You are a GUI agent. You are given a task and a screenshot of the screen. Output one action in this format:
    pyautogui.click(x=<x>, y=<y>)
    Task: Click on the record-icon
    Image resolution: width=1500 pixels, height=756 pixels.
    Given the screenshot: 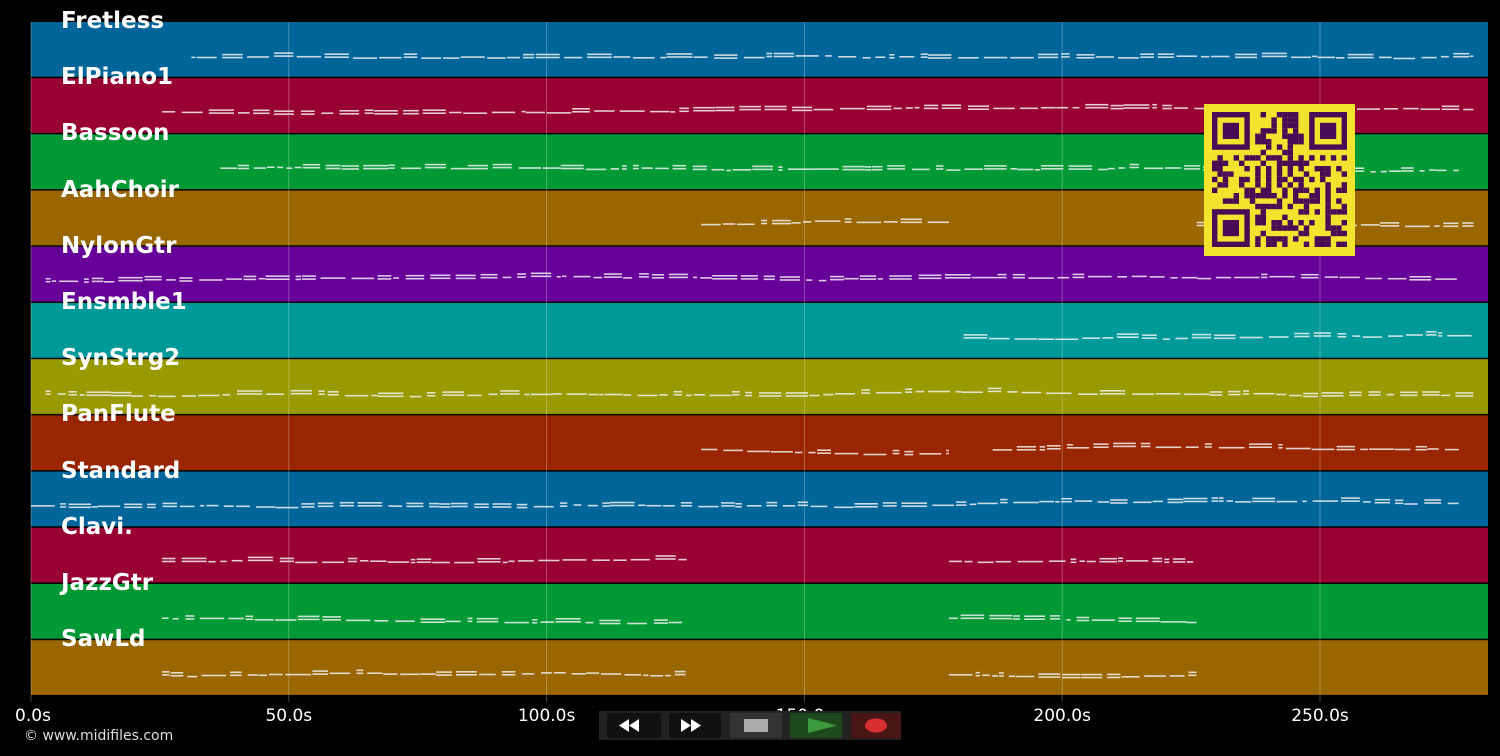 What is the action you would take?
    pyautogui.click(x=876, y=725)
    